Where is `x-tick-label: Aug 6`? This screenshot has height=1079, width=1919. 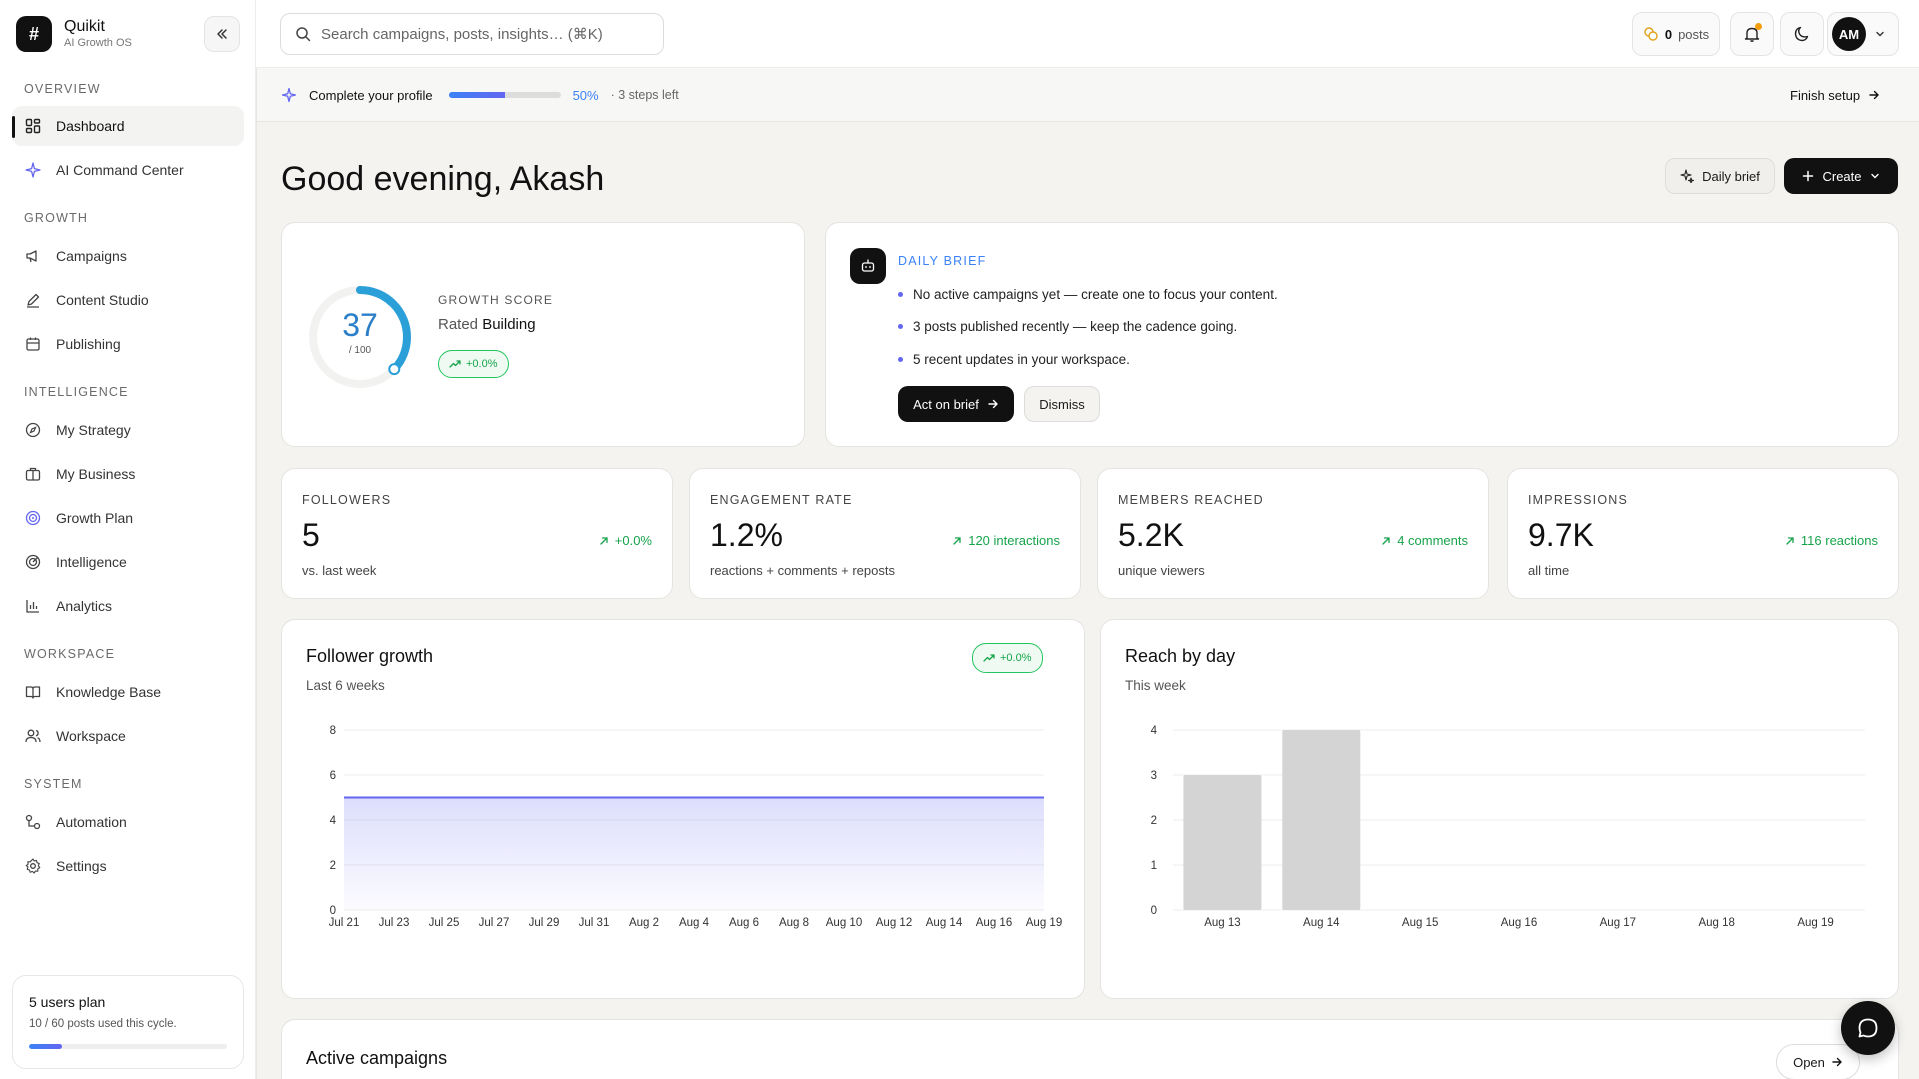 x-tick-label: Aug 6 is located at coordinates (744, 923).